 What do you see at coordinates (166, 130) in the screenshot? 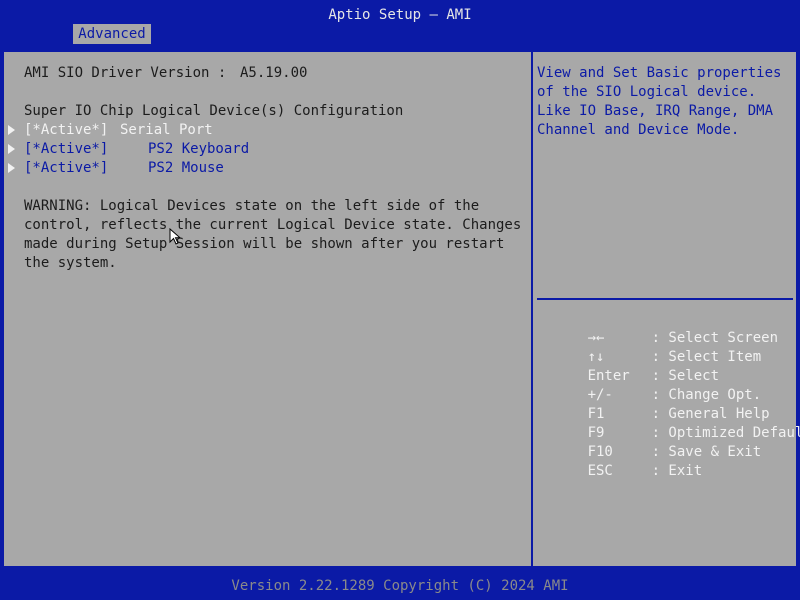
I see `device-name: Serial Port` at bounding box center [166, 130].